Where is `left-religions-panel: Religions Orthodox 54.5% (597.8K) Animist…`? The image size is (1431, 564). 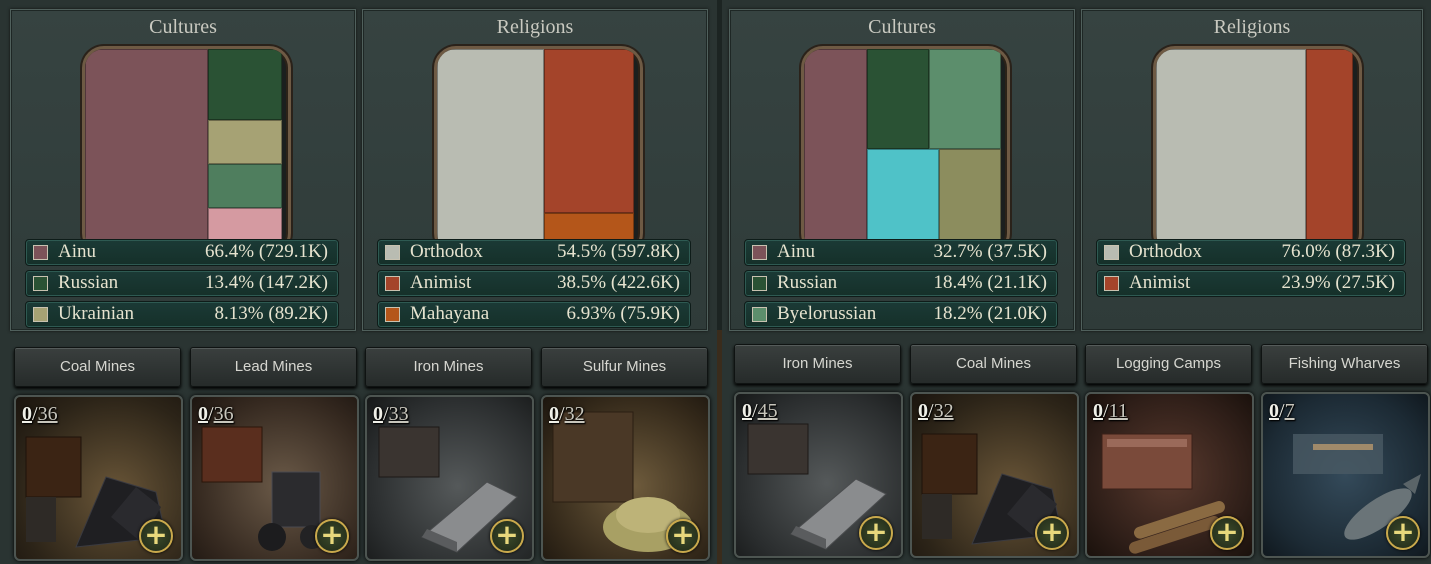
left-religions-panel: Religions Orthodox 54.5% (597.8K) Animist… is located at coordinates (535, 170).